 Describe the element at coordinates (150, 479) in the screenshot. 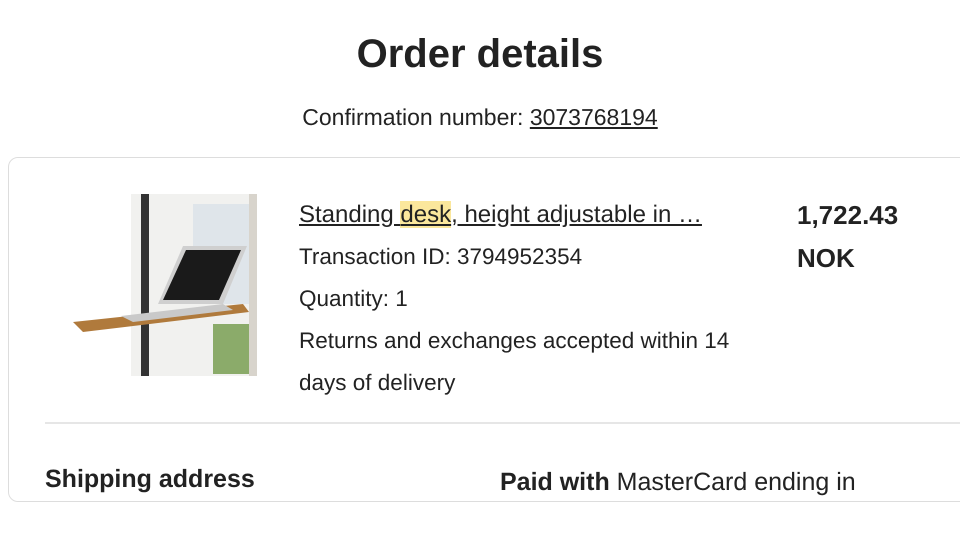

I see `shipping-heading: Shipping address` at that location.